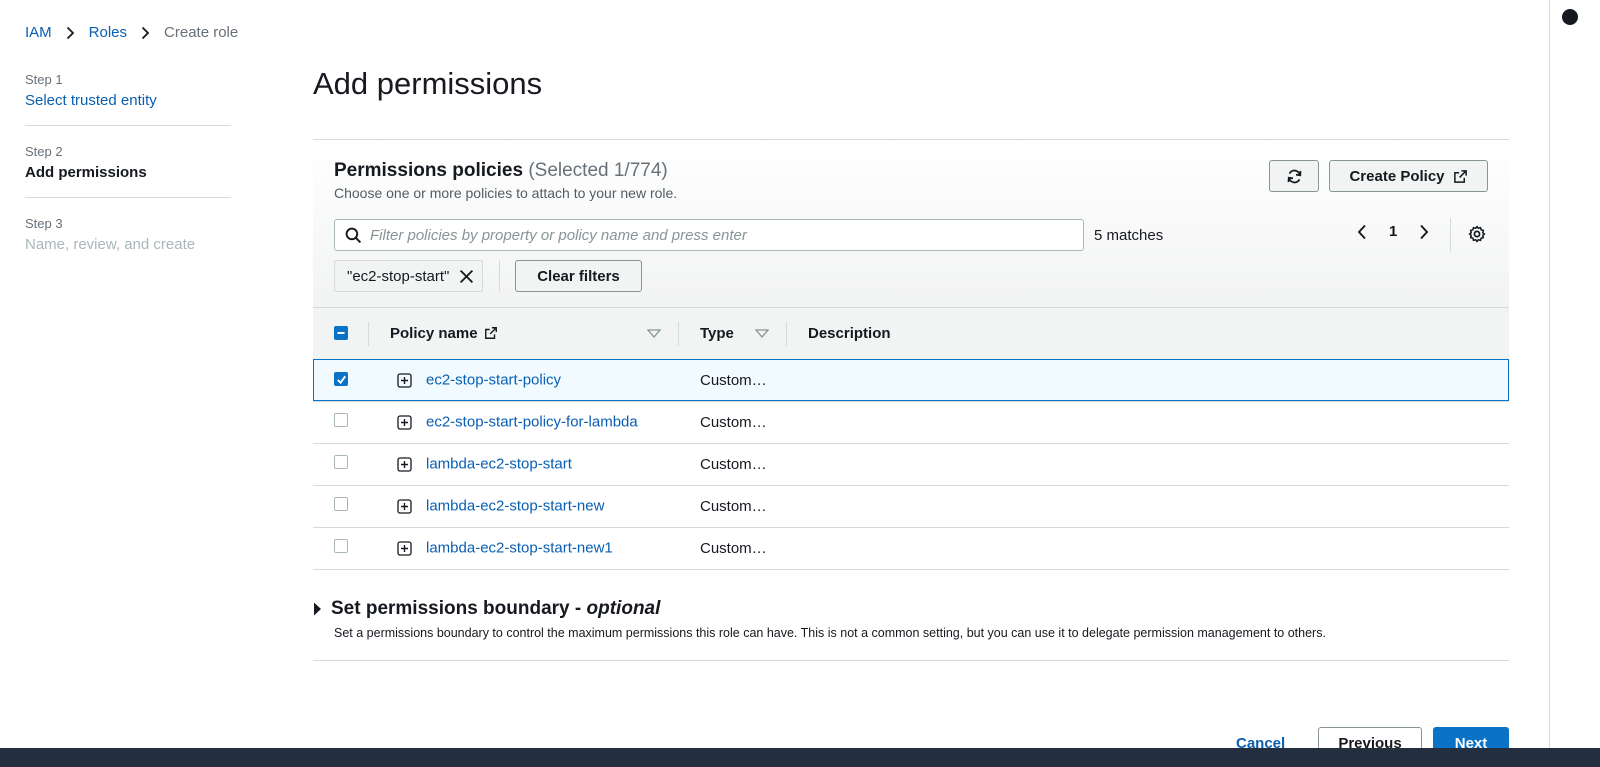  Describe the element at coordinates (598, 170) in the screenshot. I see `selected-count: (Selected 1/774)` at that location.